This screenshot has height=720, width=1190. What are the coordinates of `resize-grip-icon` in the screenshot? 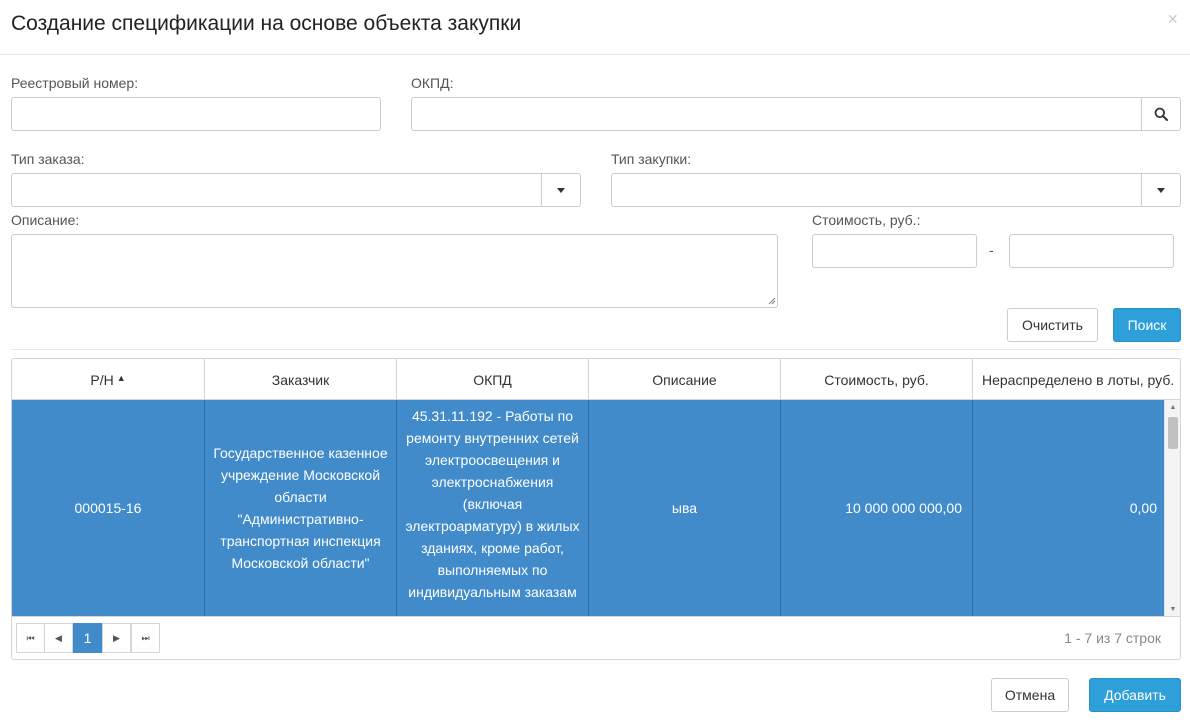 It's located at (772, 301).